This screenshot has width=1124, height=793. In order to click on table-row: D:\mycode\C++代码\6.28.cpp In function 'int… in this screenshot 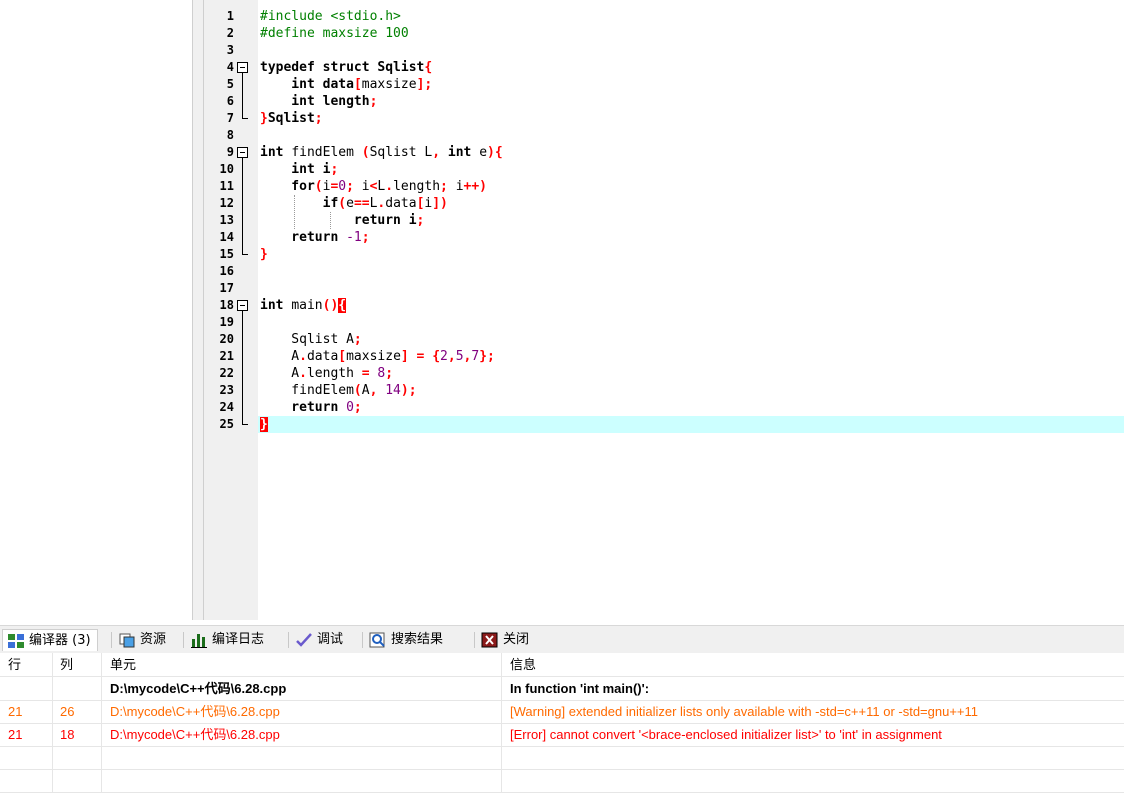, I will do `click(562, 689)`.